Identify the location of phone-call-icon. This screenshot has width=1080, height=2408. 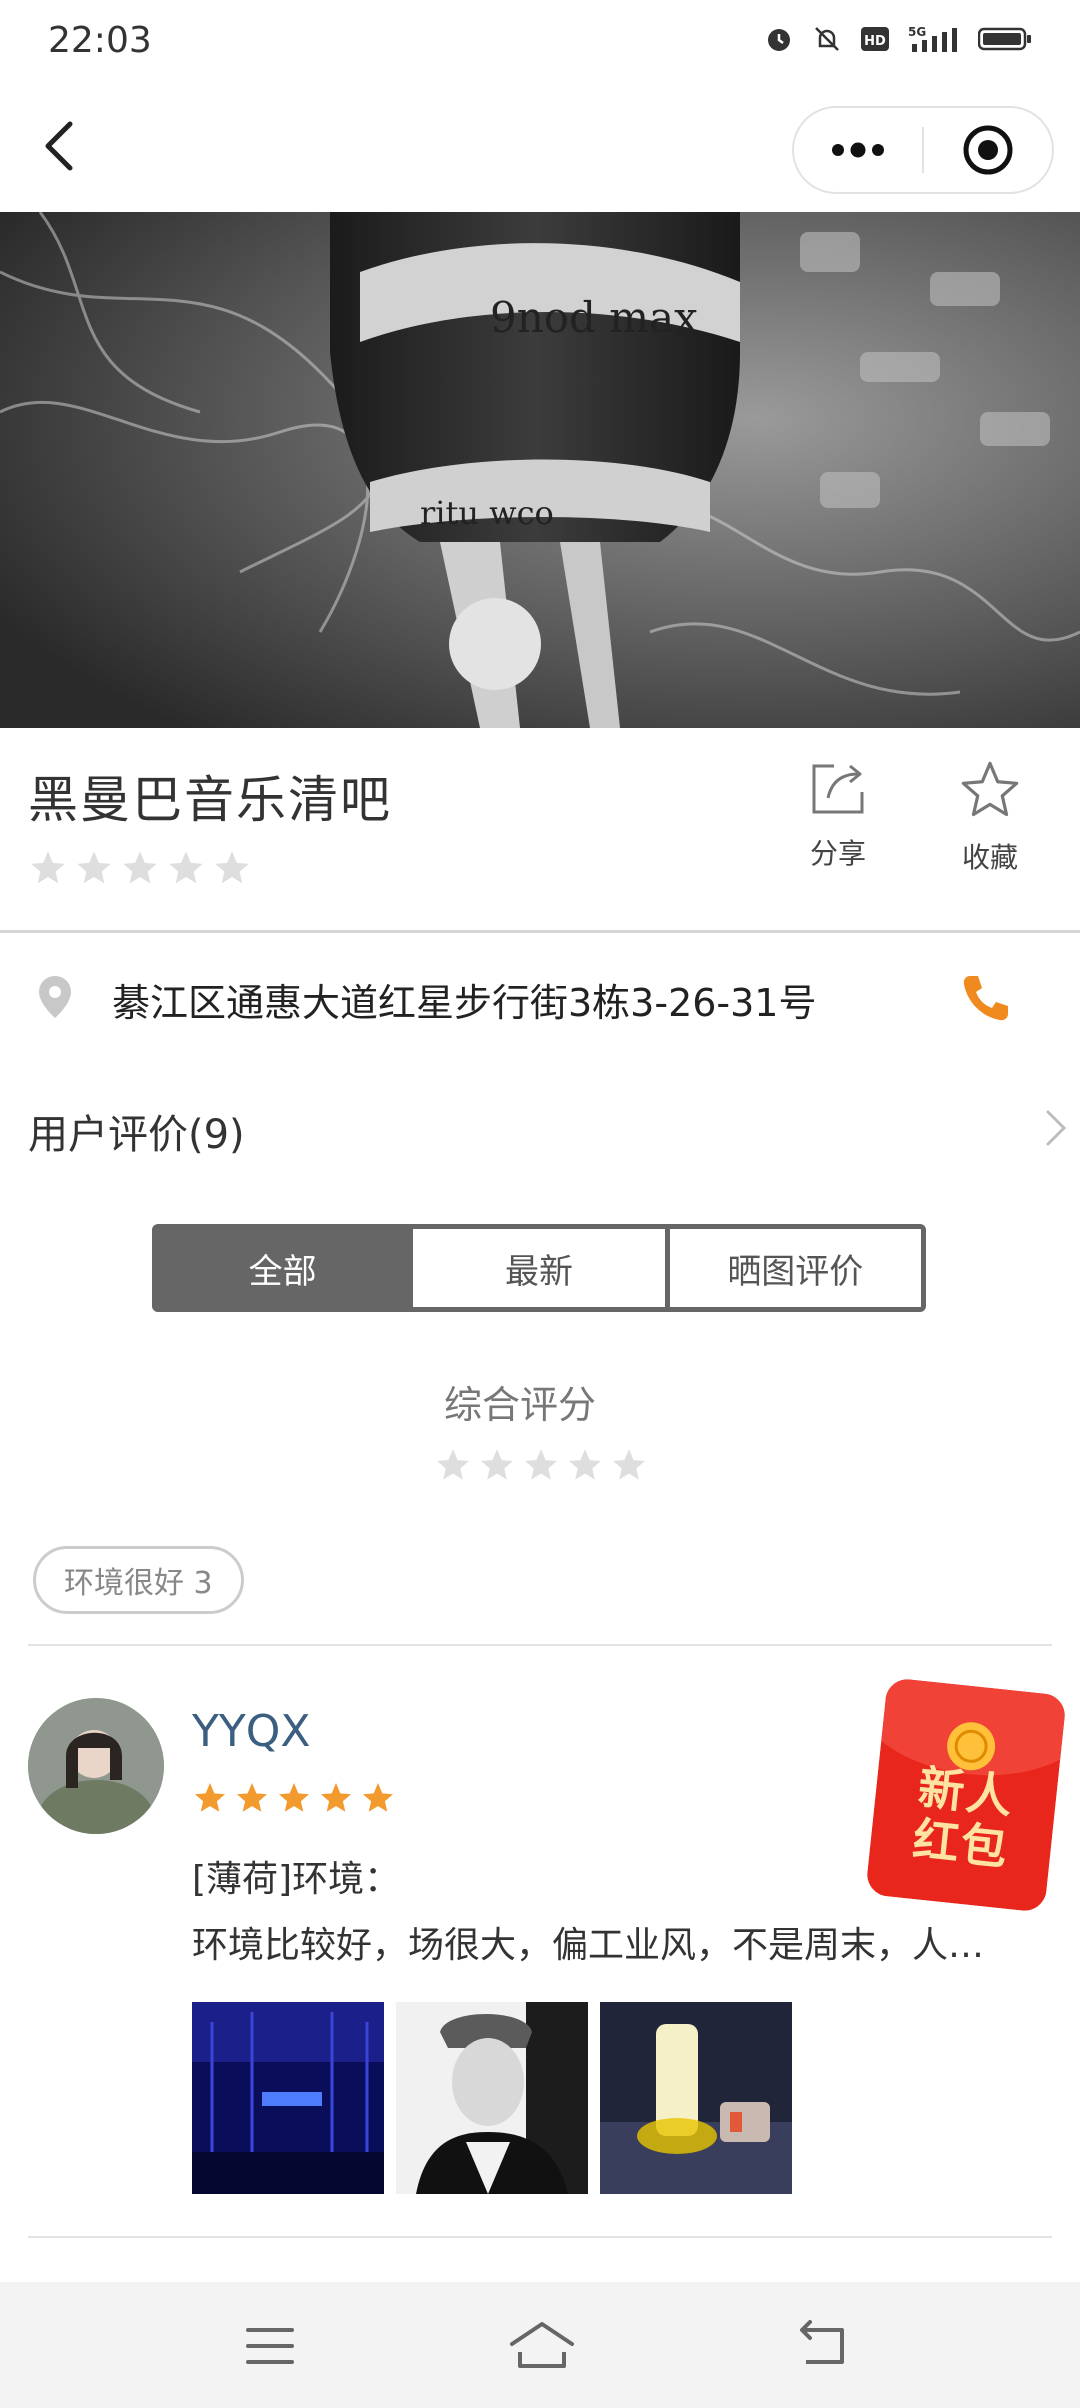
(986, 998).